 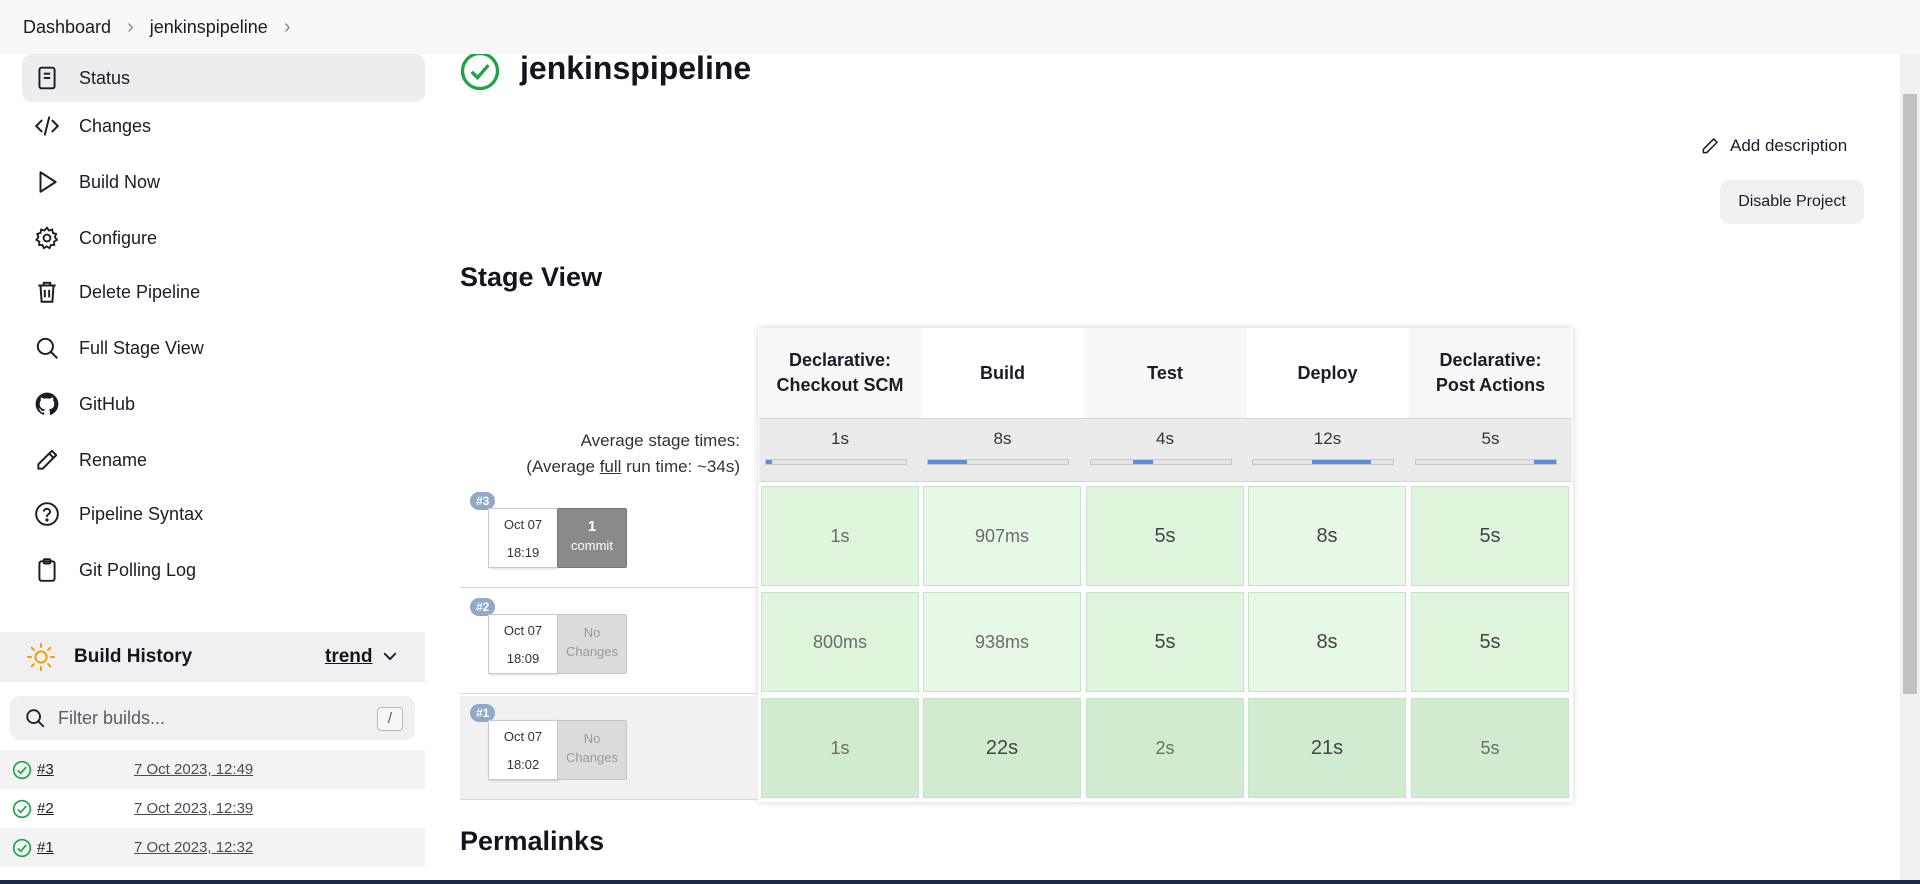 I want to click on stage-average-time: 1s, so click(x=840, y=450).